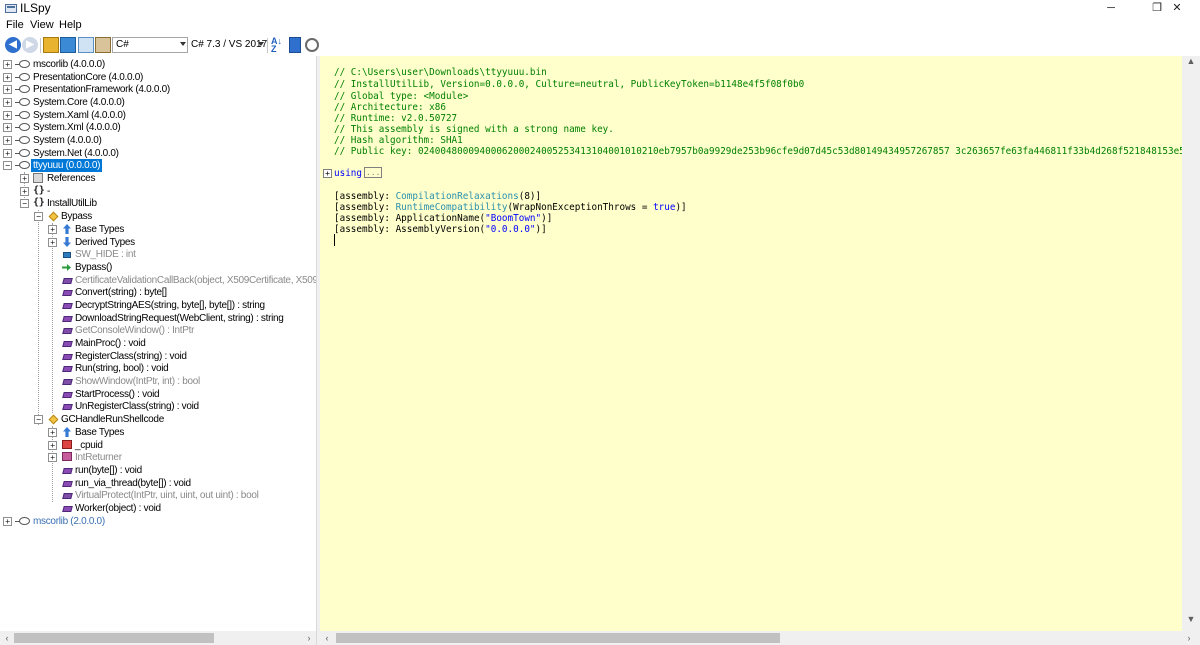 The height and width of the screenshot is (645, 1200). I want to click on tree-item-class-bypass: − Bypass, so click(150, 216).